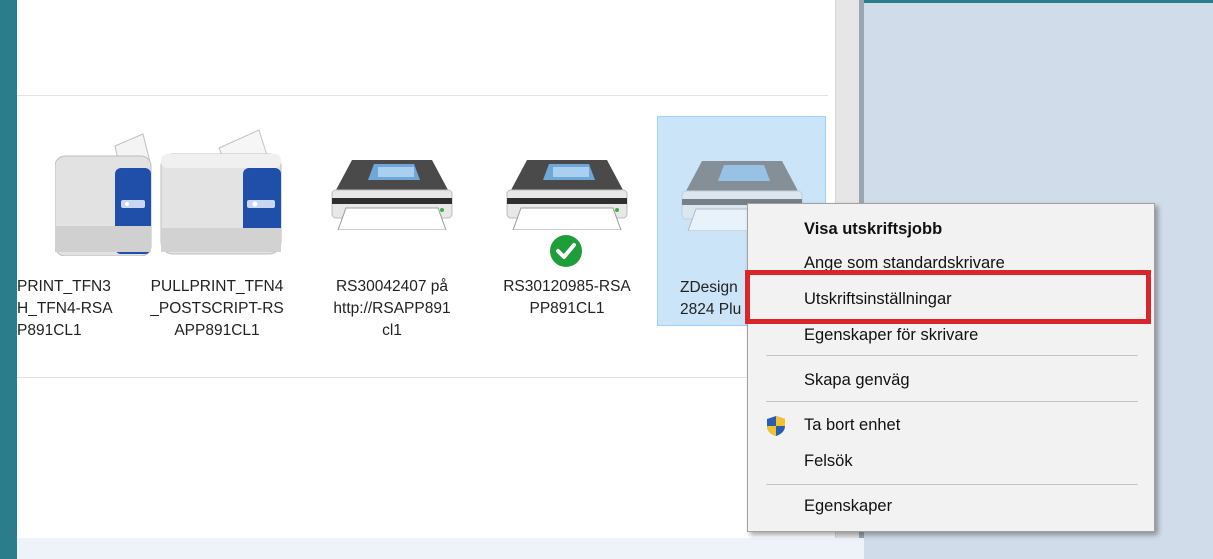  I want to click on device-item-print-tfn3: PRINT_TFN3 H_TFN4-RSA P891CL1, so click(84, 227).